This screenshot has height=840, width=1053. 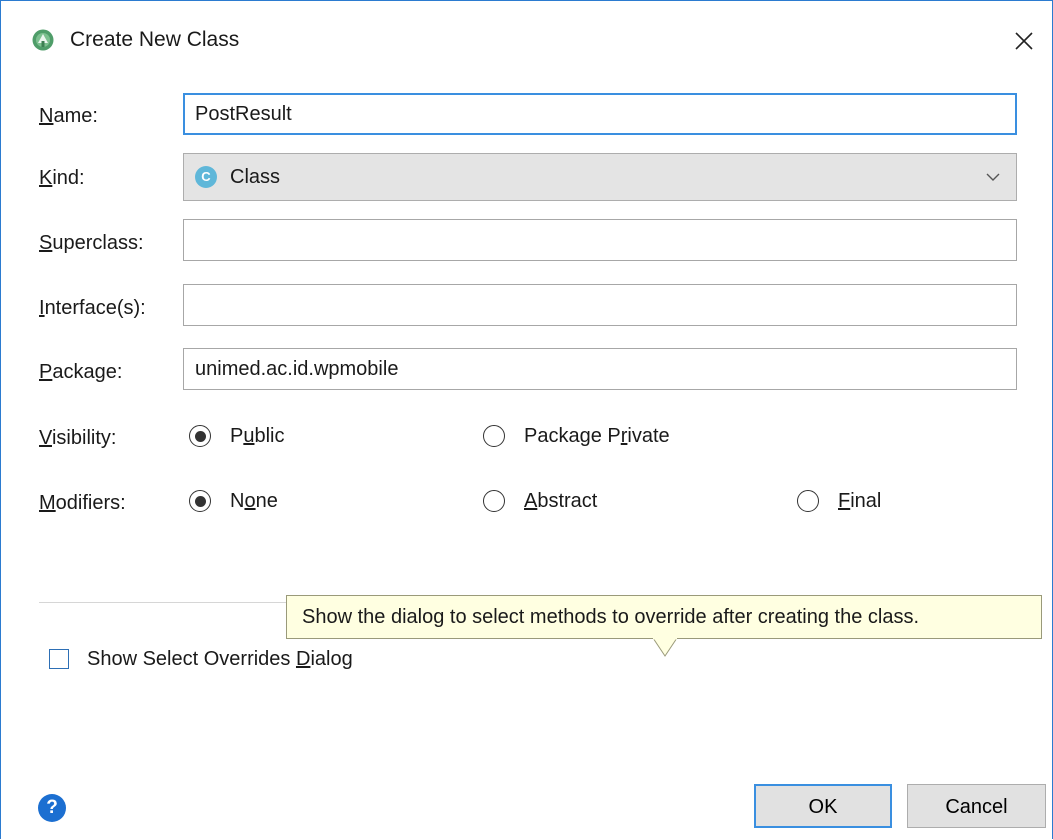 What do you see at coordinates (82, 503) in the screenshot?
I see `modifiers-label: Modifiers:` at bounding box center [82, 503].